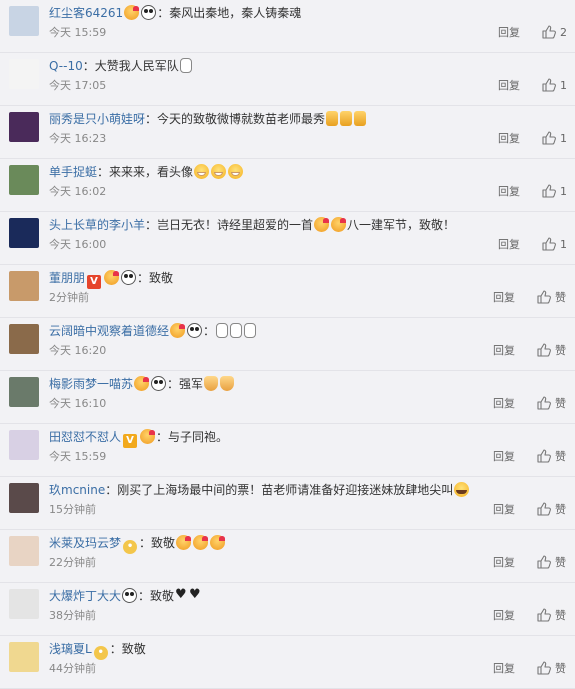 The width and height of the screenshot is (575, 689). I want to click on username-link: 浅璃夏L, so click(70, 649).